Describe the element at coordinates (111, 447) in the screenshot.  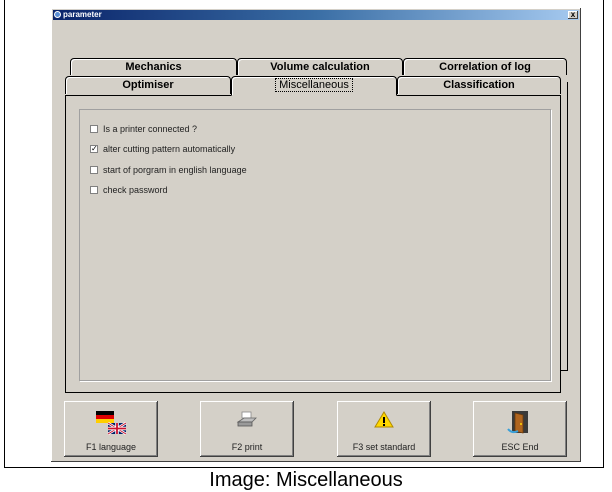
I see `button-label: F1 language` at that location.